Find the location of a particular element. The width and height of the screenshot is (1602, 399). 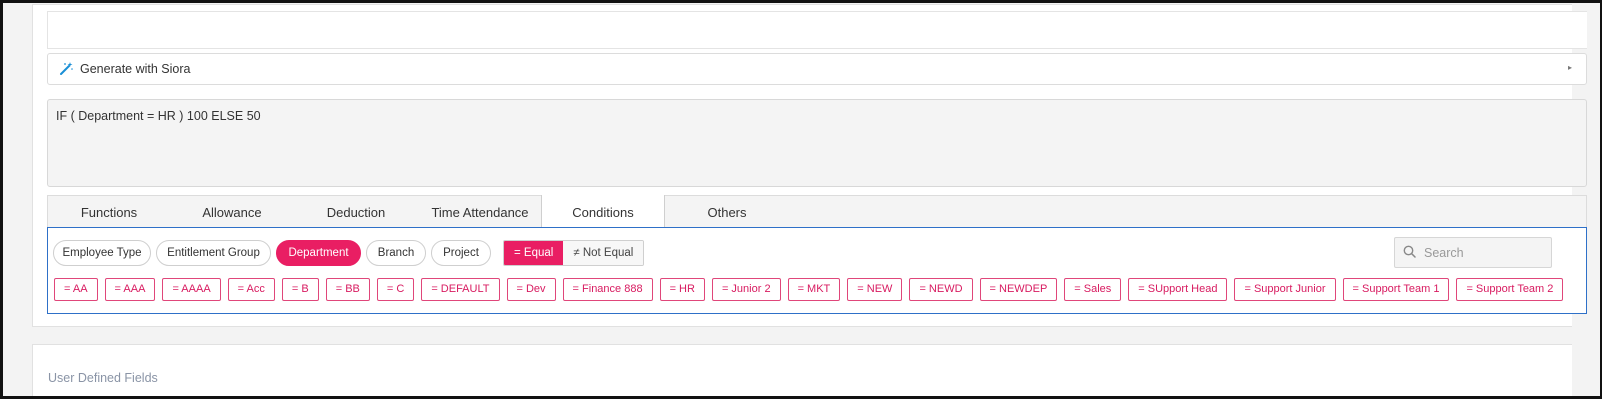

formula-text: IF ( Department = HR ) 100 ELSE 50 is located at coordinates (158, 116).